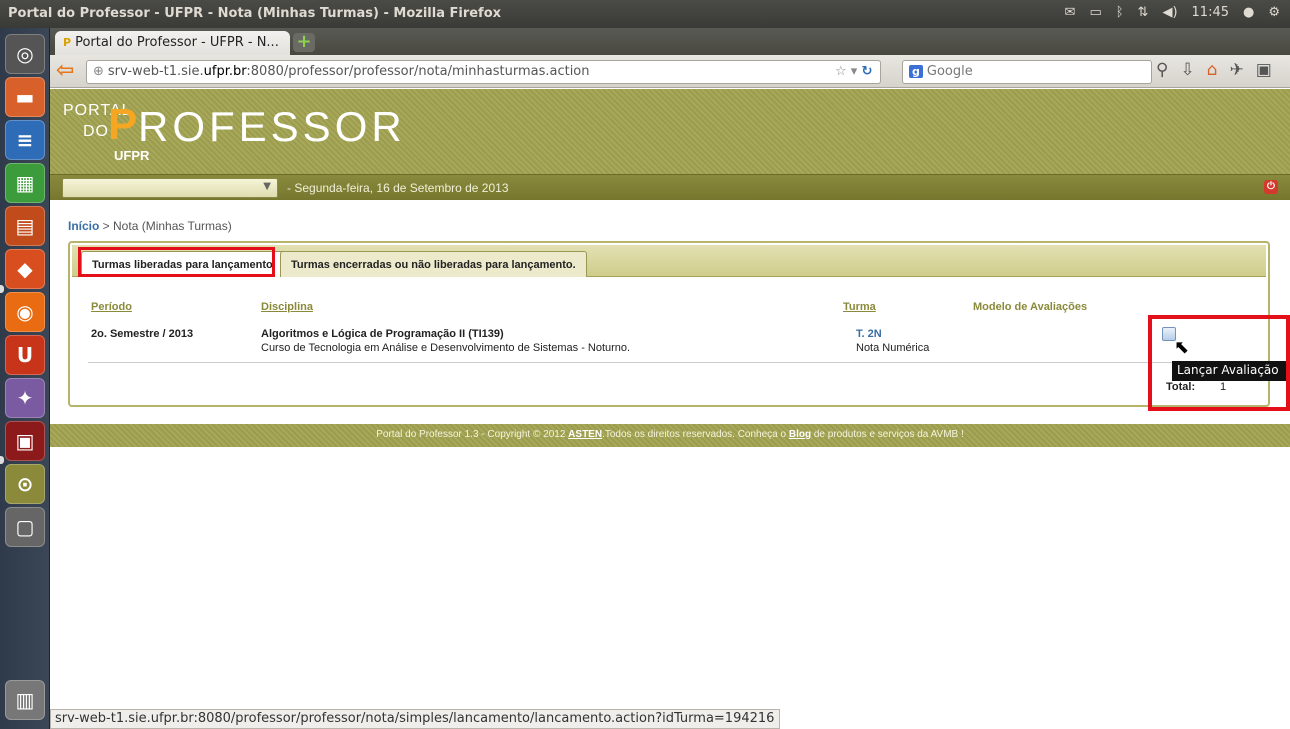 This screenshot has height=729, width=1290. What do you see at coordinates (1248, 12) in the screenshot?
I see `user-icon: ●` at bounding box center [1248, 12].